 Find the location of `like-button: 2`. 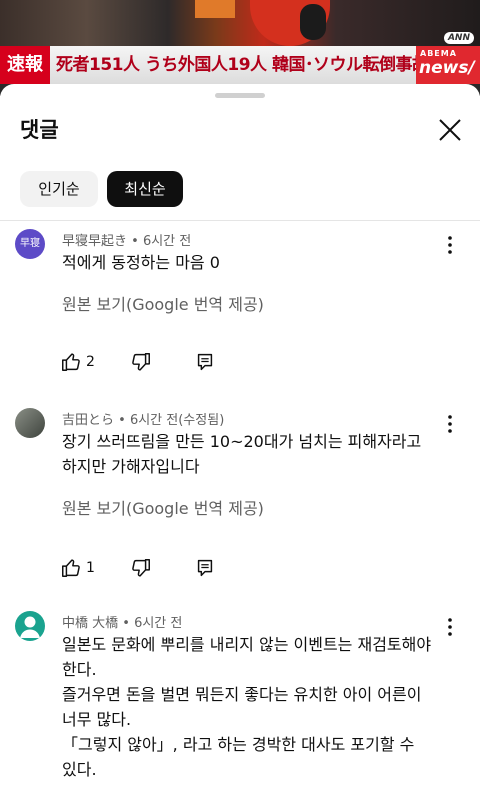

like-button: 2 is located at coordinates (77, 362).